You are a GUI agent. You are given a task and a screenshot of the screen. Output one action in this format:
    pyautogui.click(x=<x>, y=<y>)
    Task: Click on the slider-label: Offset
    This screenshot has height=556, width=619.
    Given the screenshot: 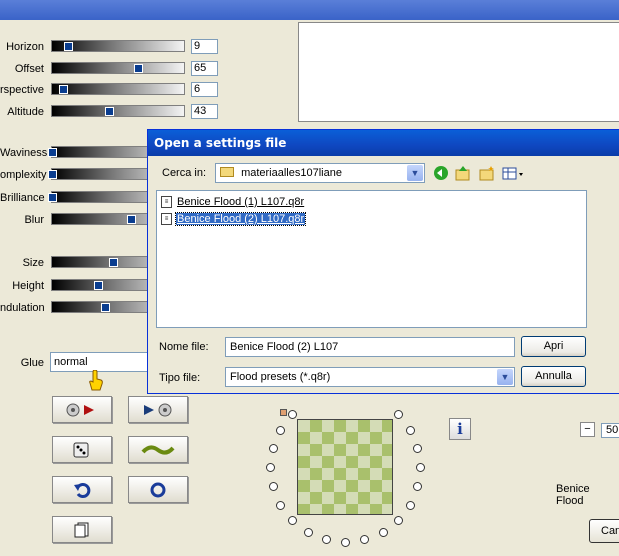 What is the action you would take?
    pyautogui.click(x=29, y=69)
    